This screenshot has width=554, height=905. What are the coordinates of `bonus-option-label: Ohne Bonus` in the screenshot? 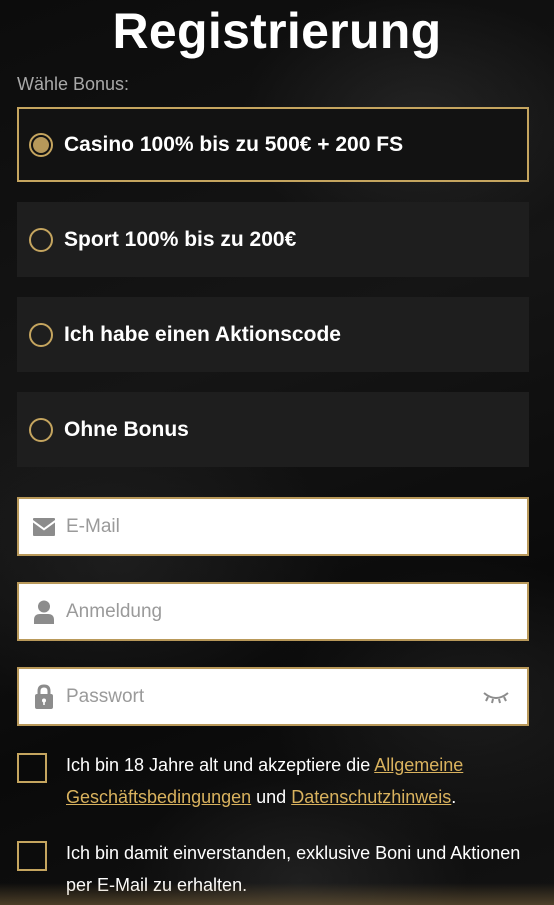 It's located at (126, 429).